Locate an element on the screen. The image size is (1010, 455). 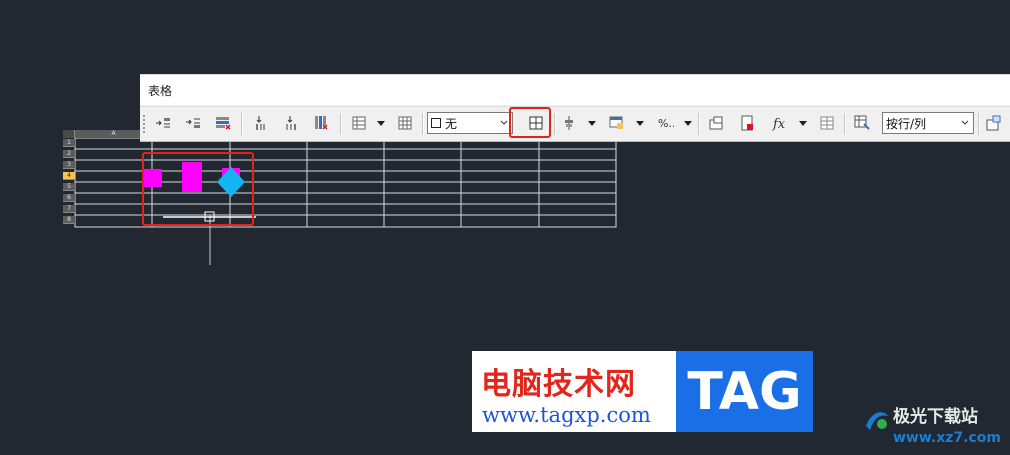
row-header-3: 3 is located at coordinates (69, 165).